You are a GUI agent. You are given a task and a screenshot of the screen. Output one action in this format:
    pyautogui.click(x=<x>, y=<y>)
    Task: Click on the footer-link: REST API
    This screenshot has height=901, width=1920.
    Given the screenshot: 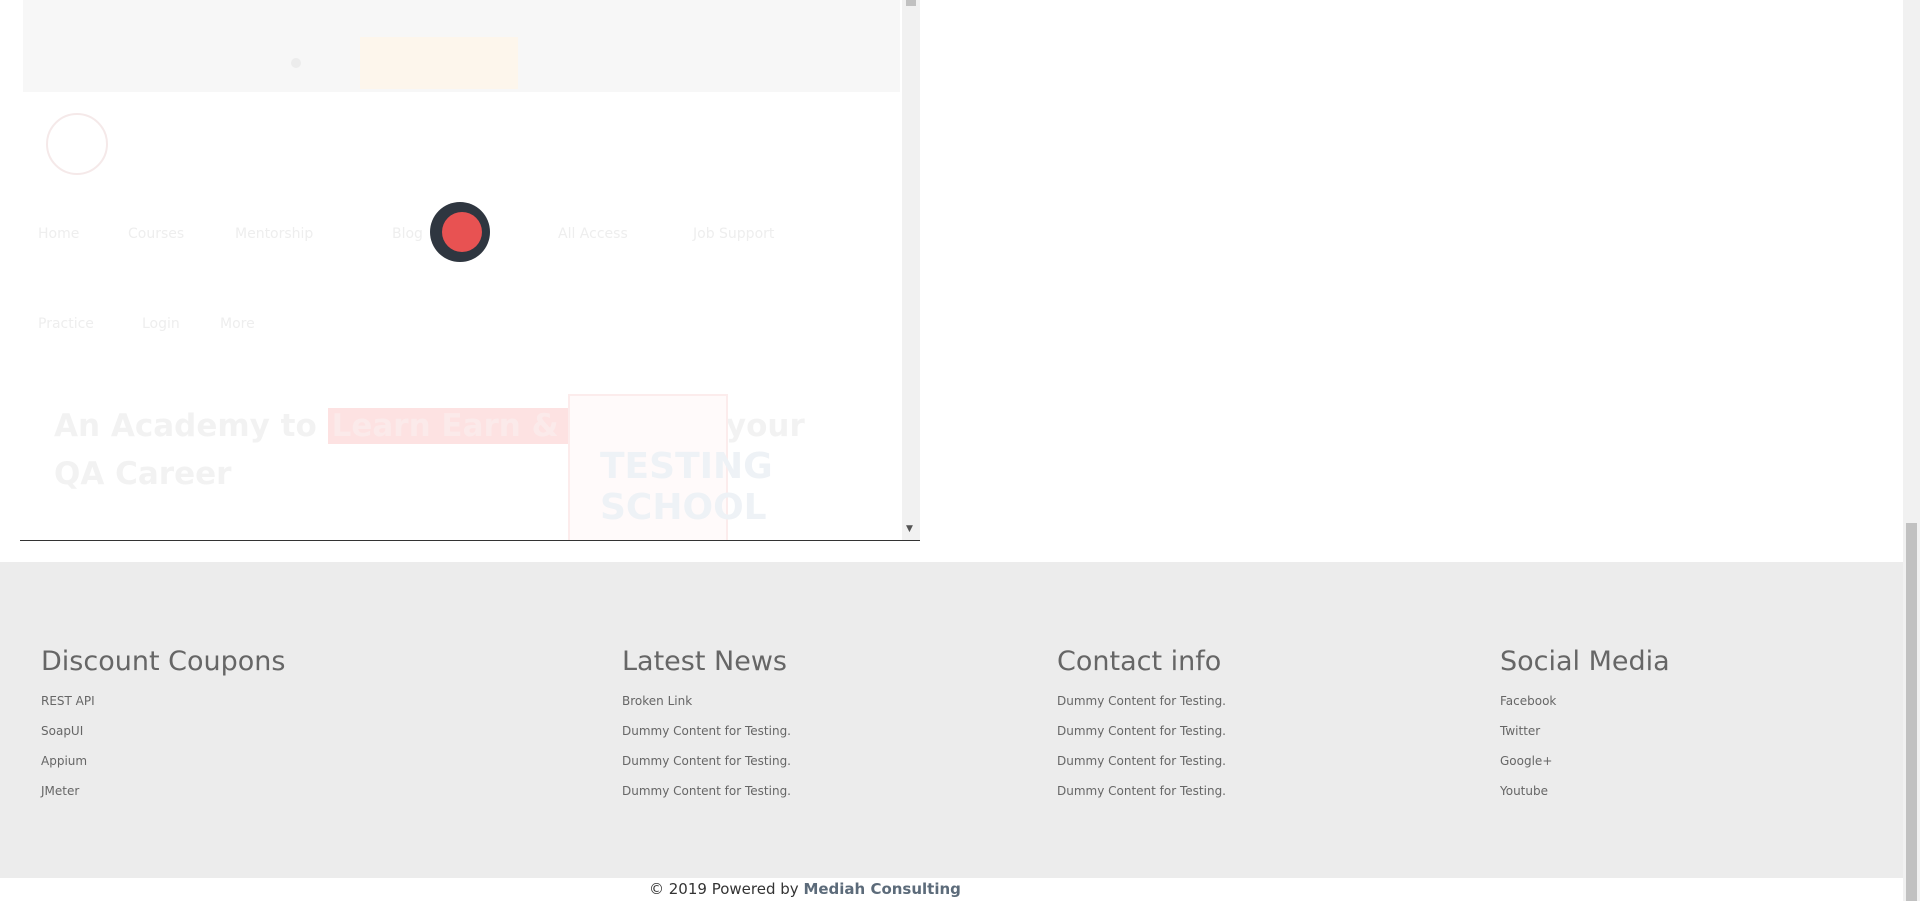 What is the action you would take?
    pyautogui.click(x=163, y=701)
    